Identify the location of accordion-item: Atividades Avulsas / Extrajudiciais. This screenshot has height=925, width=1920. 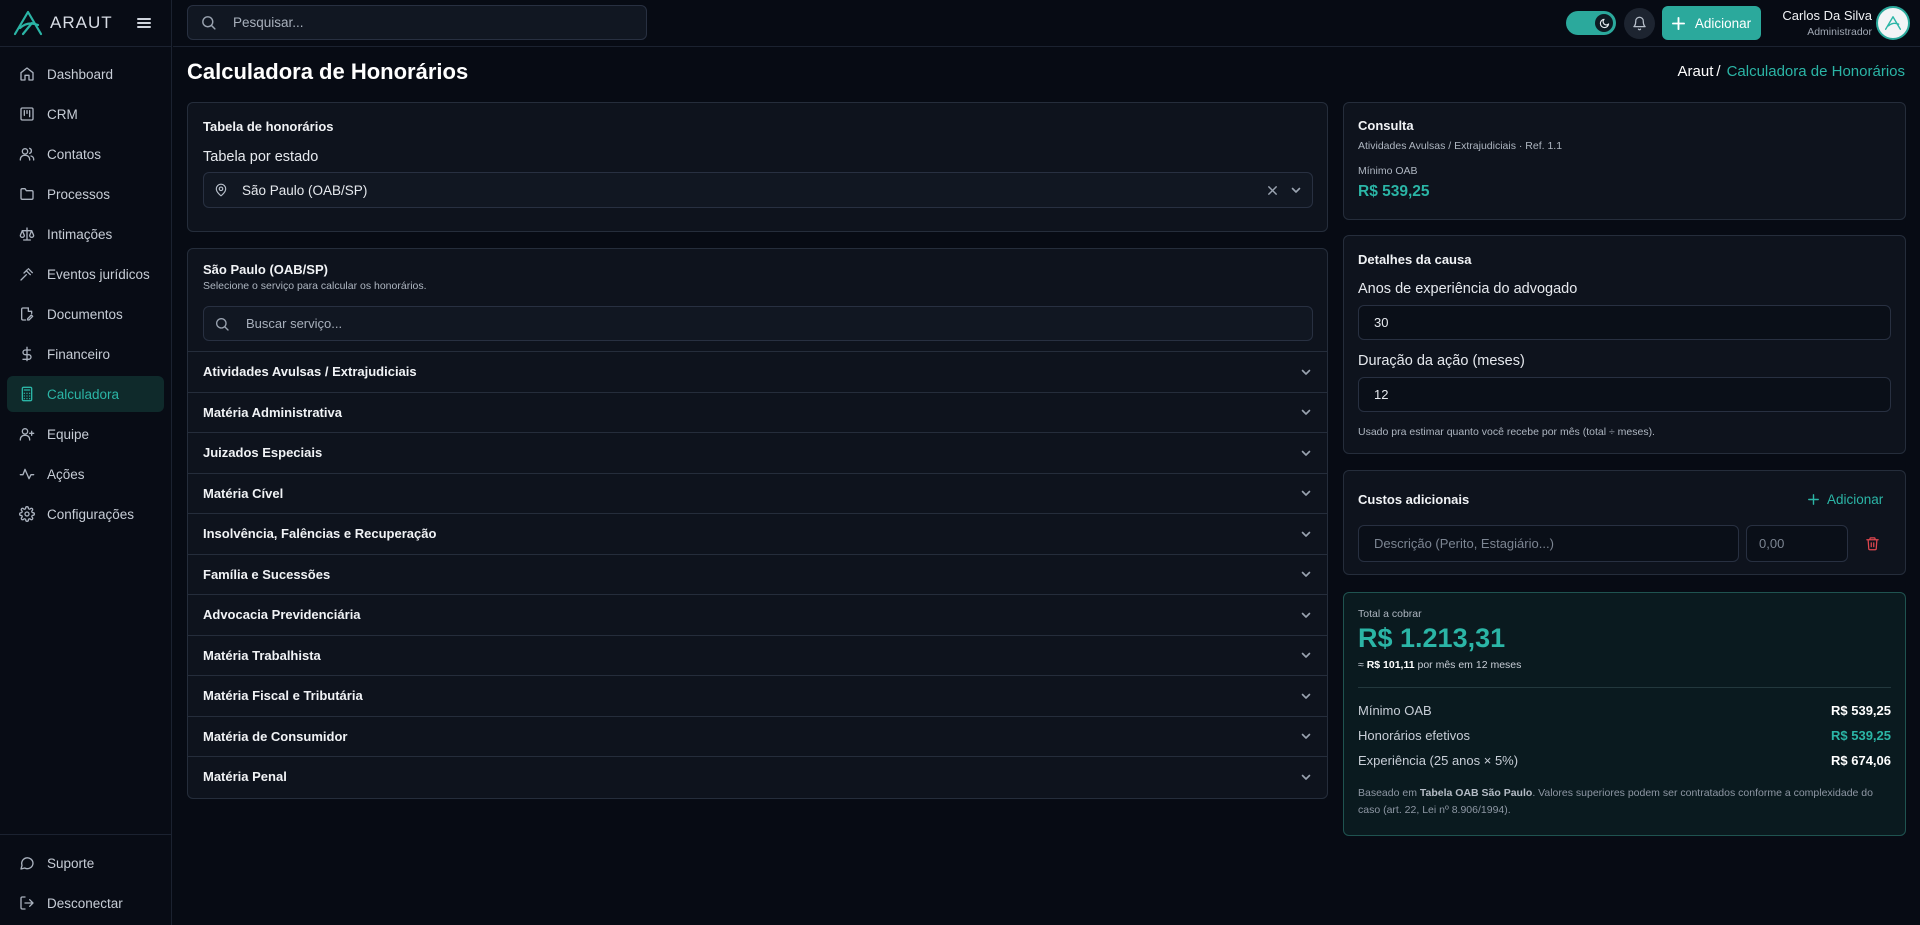
(757, 371).